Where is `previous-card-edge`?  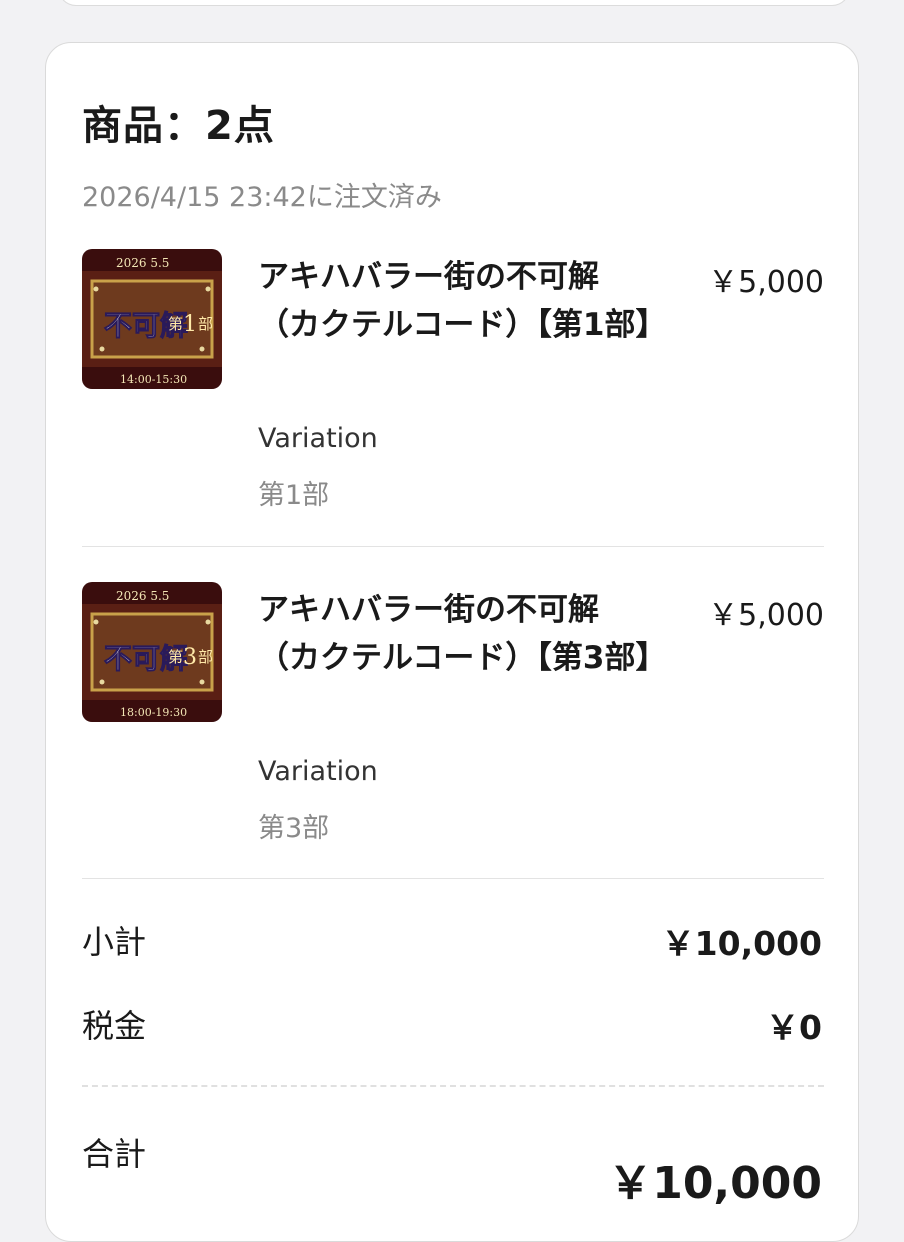 previous-card-edge is located at coordinates (454, 3).